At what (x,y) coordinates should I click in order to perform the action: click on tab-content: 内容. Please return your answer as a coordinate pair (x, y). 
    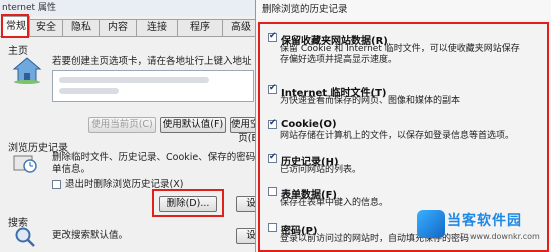
    Looking at the image, I should click on (118, 27).